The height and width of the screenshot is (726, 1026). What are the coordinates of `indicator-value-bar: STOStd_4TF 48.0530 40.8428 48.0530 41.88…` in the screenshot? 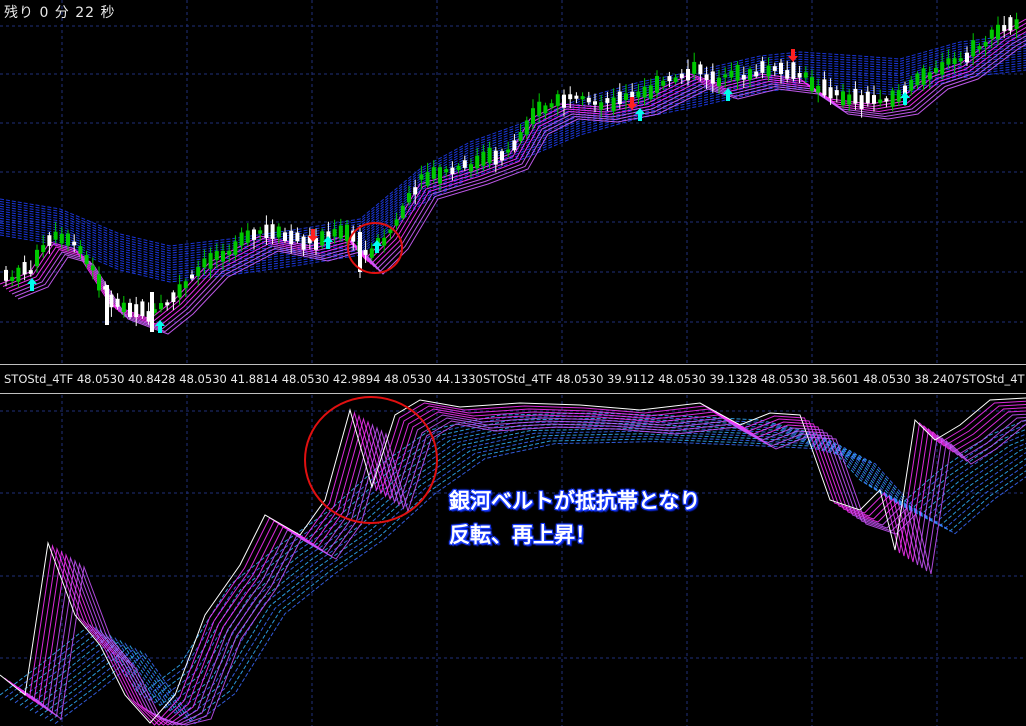 It's located at (513, 379).